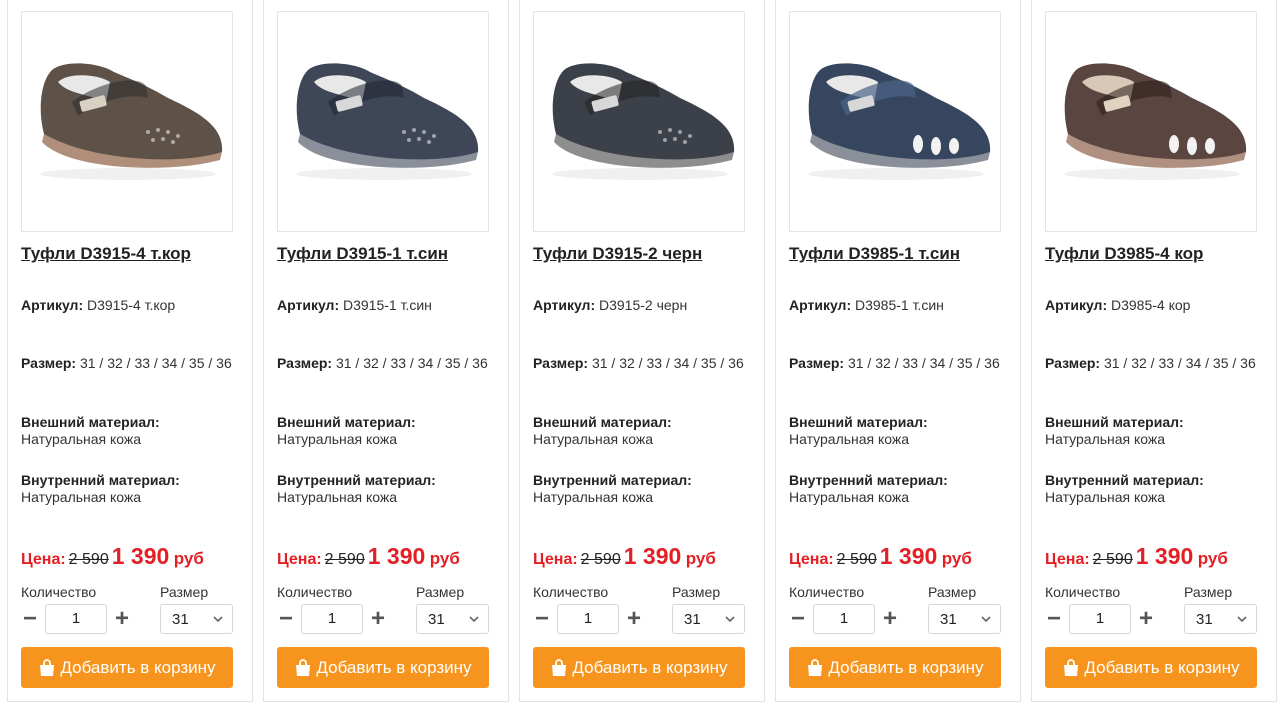  I want to click on product-sizes: Размер: 31 / 32 / 33 / 34 / 35 / 36, so click(384, 363).